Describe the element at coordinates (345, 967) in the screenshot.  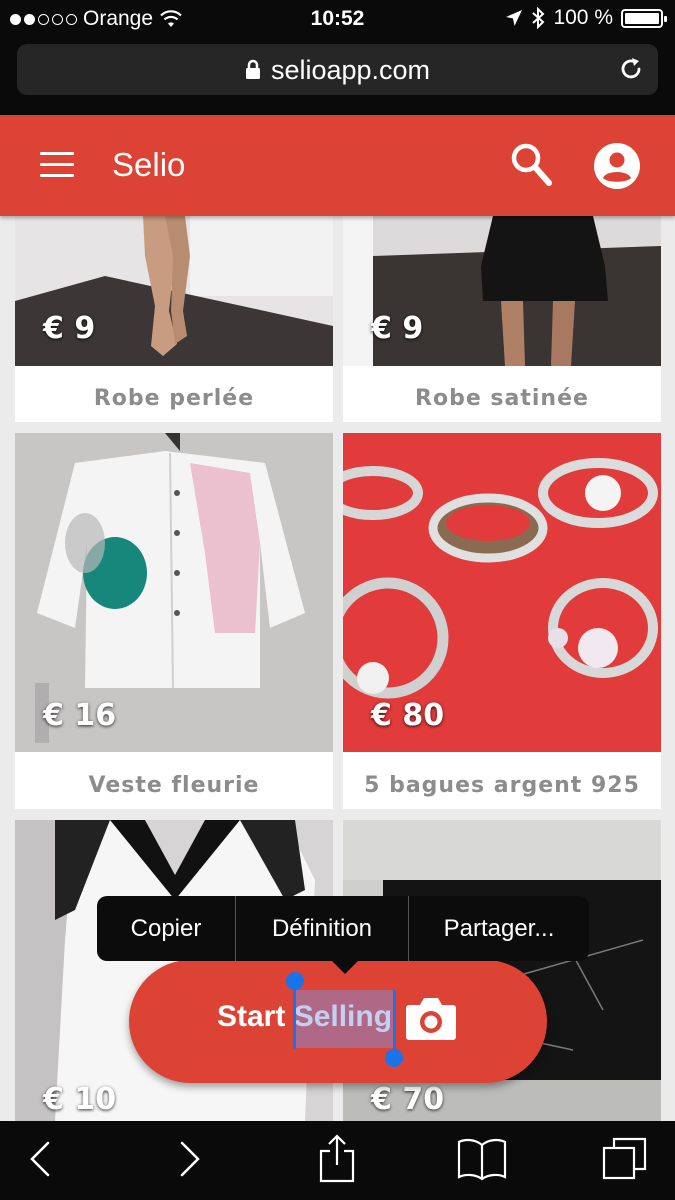
I see `context-menu-arrow` at that location.